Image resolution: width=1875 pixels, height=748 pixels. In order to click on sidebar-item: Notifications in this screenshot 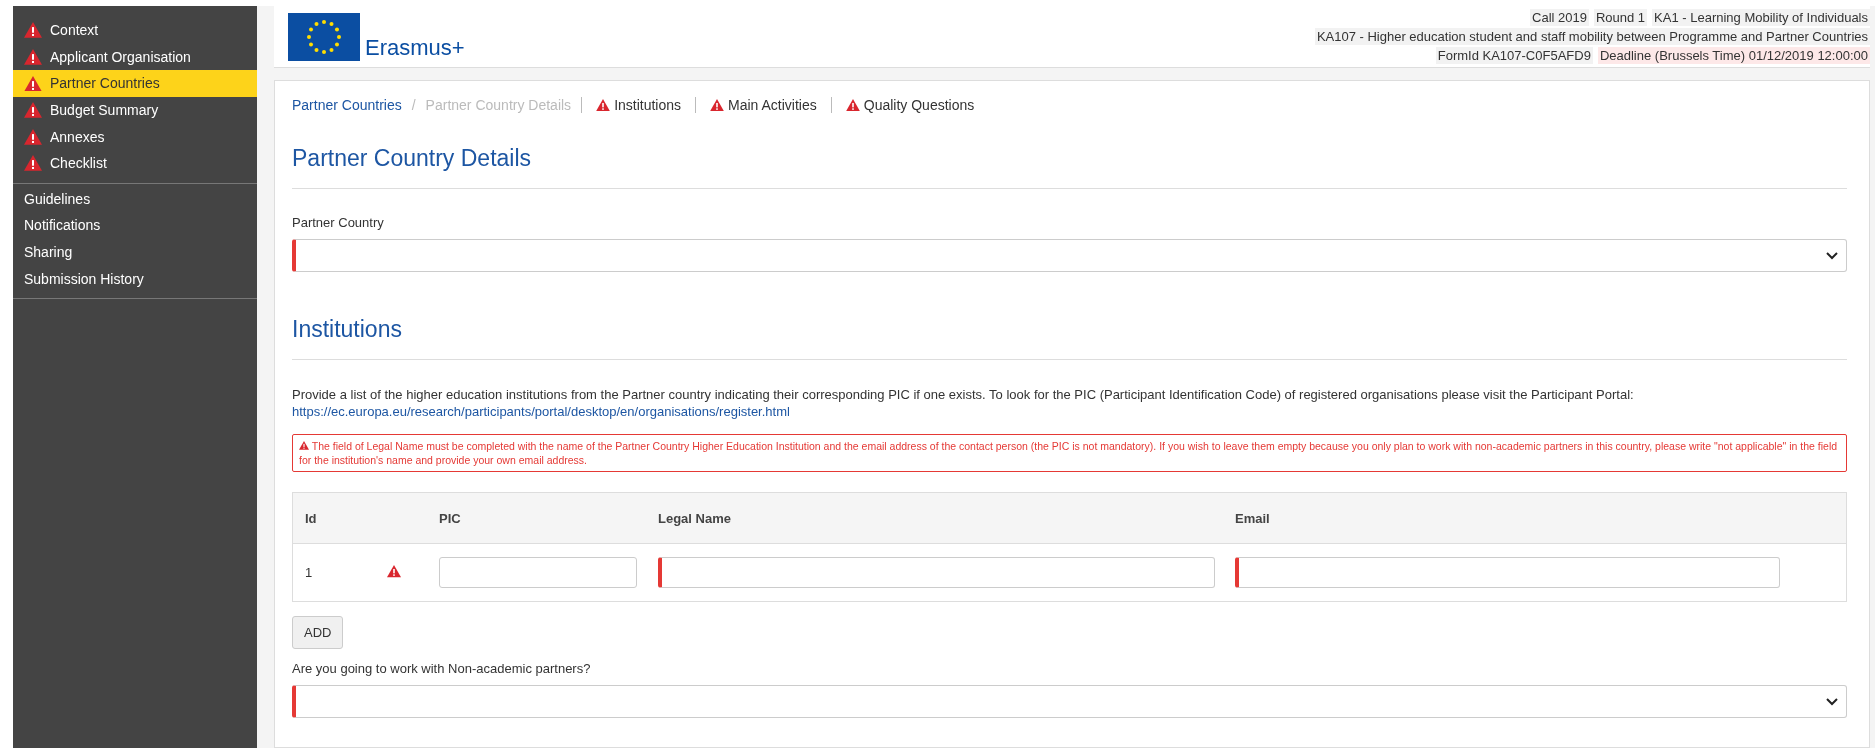, I will do `click(135, 225)`.